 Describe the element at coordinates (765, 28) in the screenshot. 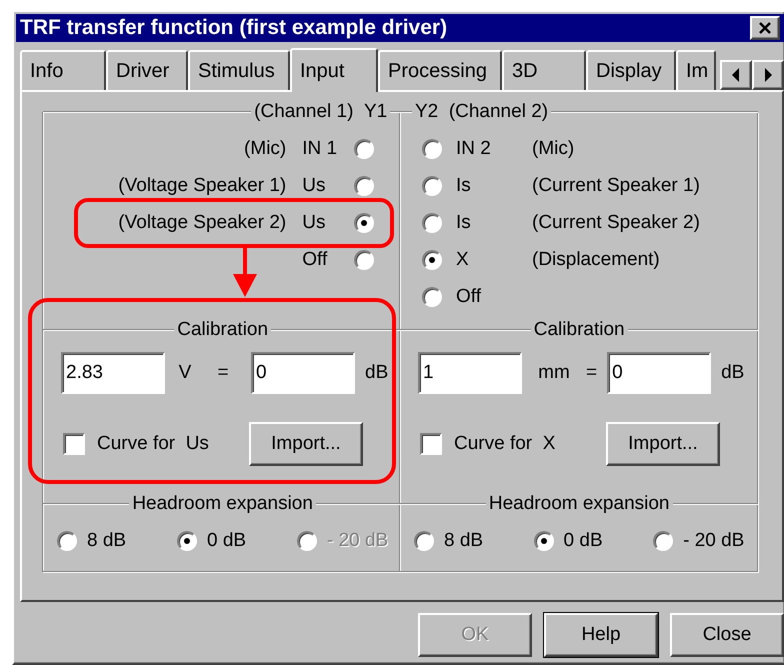

I see `close-icon` at that location.